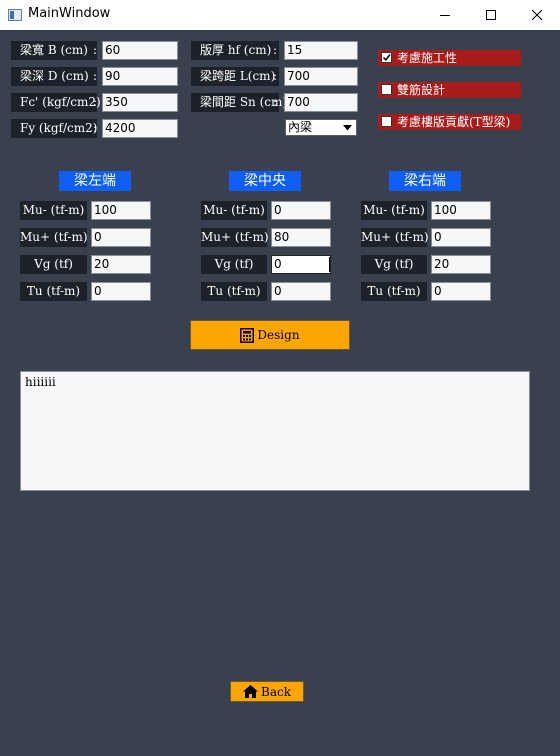  What do you see at coordinates (386, 57) in the screenshot?
I see `checkbox-checked-icon` at bounding box center [386, 57].